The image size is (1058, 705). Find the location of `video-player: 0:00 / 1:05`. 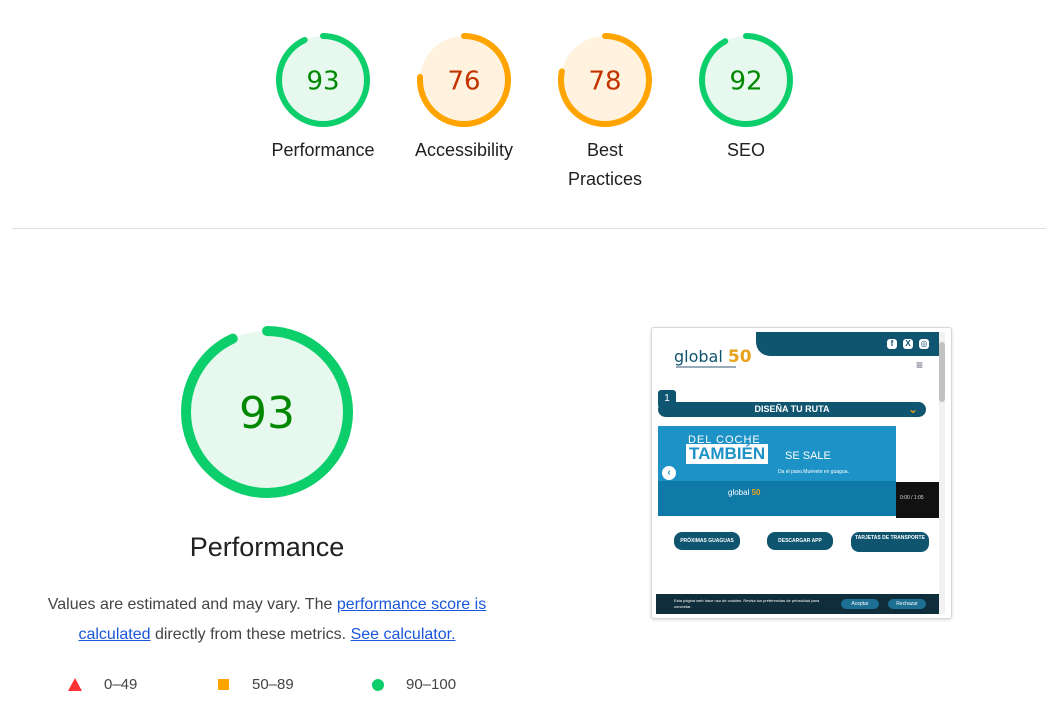

video-player: 0:00 / 1:05 is located at coordinates (917, 500).